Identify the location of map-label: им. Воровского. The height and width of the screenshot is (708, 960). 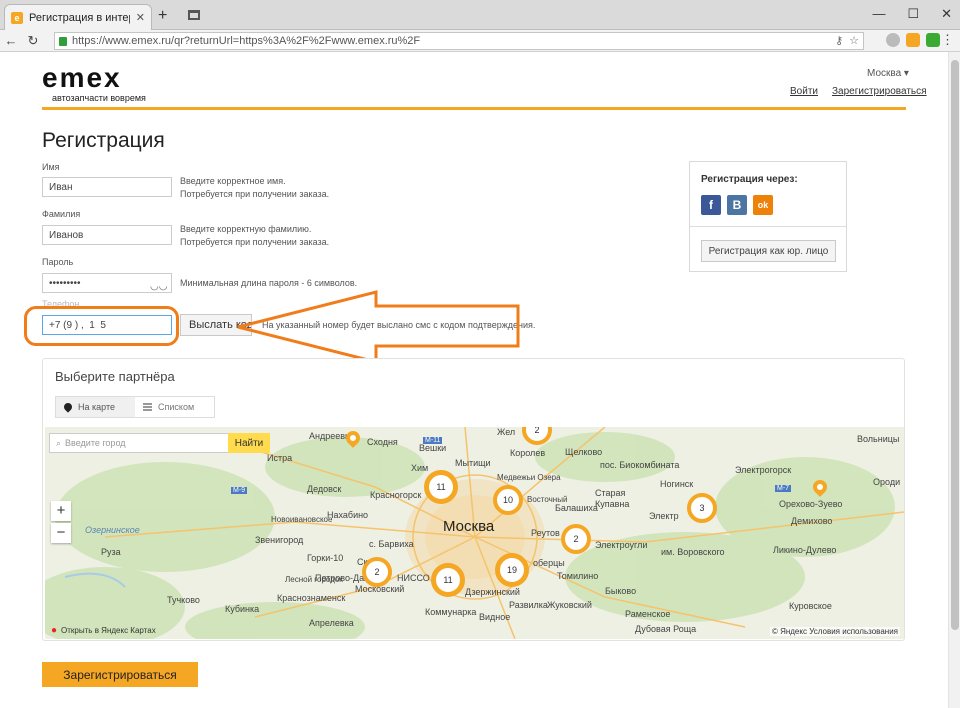
(693, 552).